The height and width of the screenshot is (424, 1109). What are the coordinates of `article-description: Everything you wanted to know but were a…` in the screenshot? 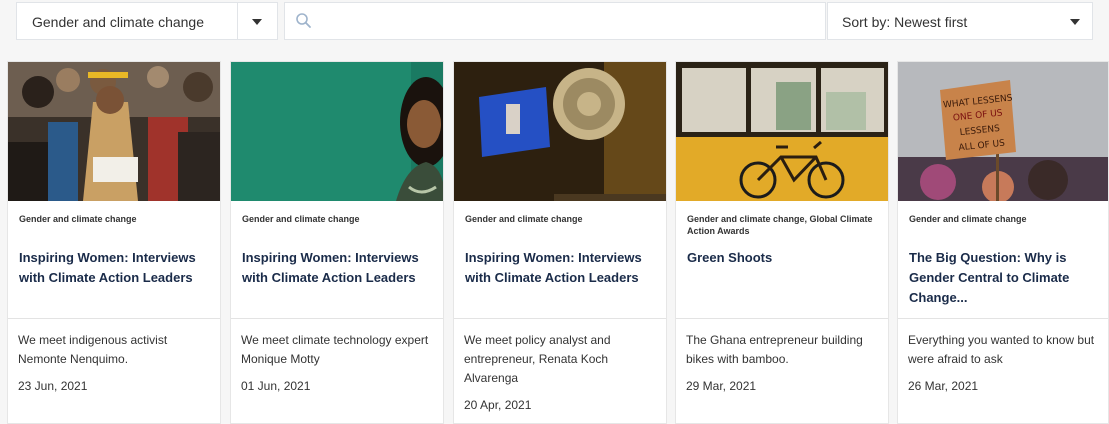 It's located at (1001, 349).